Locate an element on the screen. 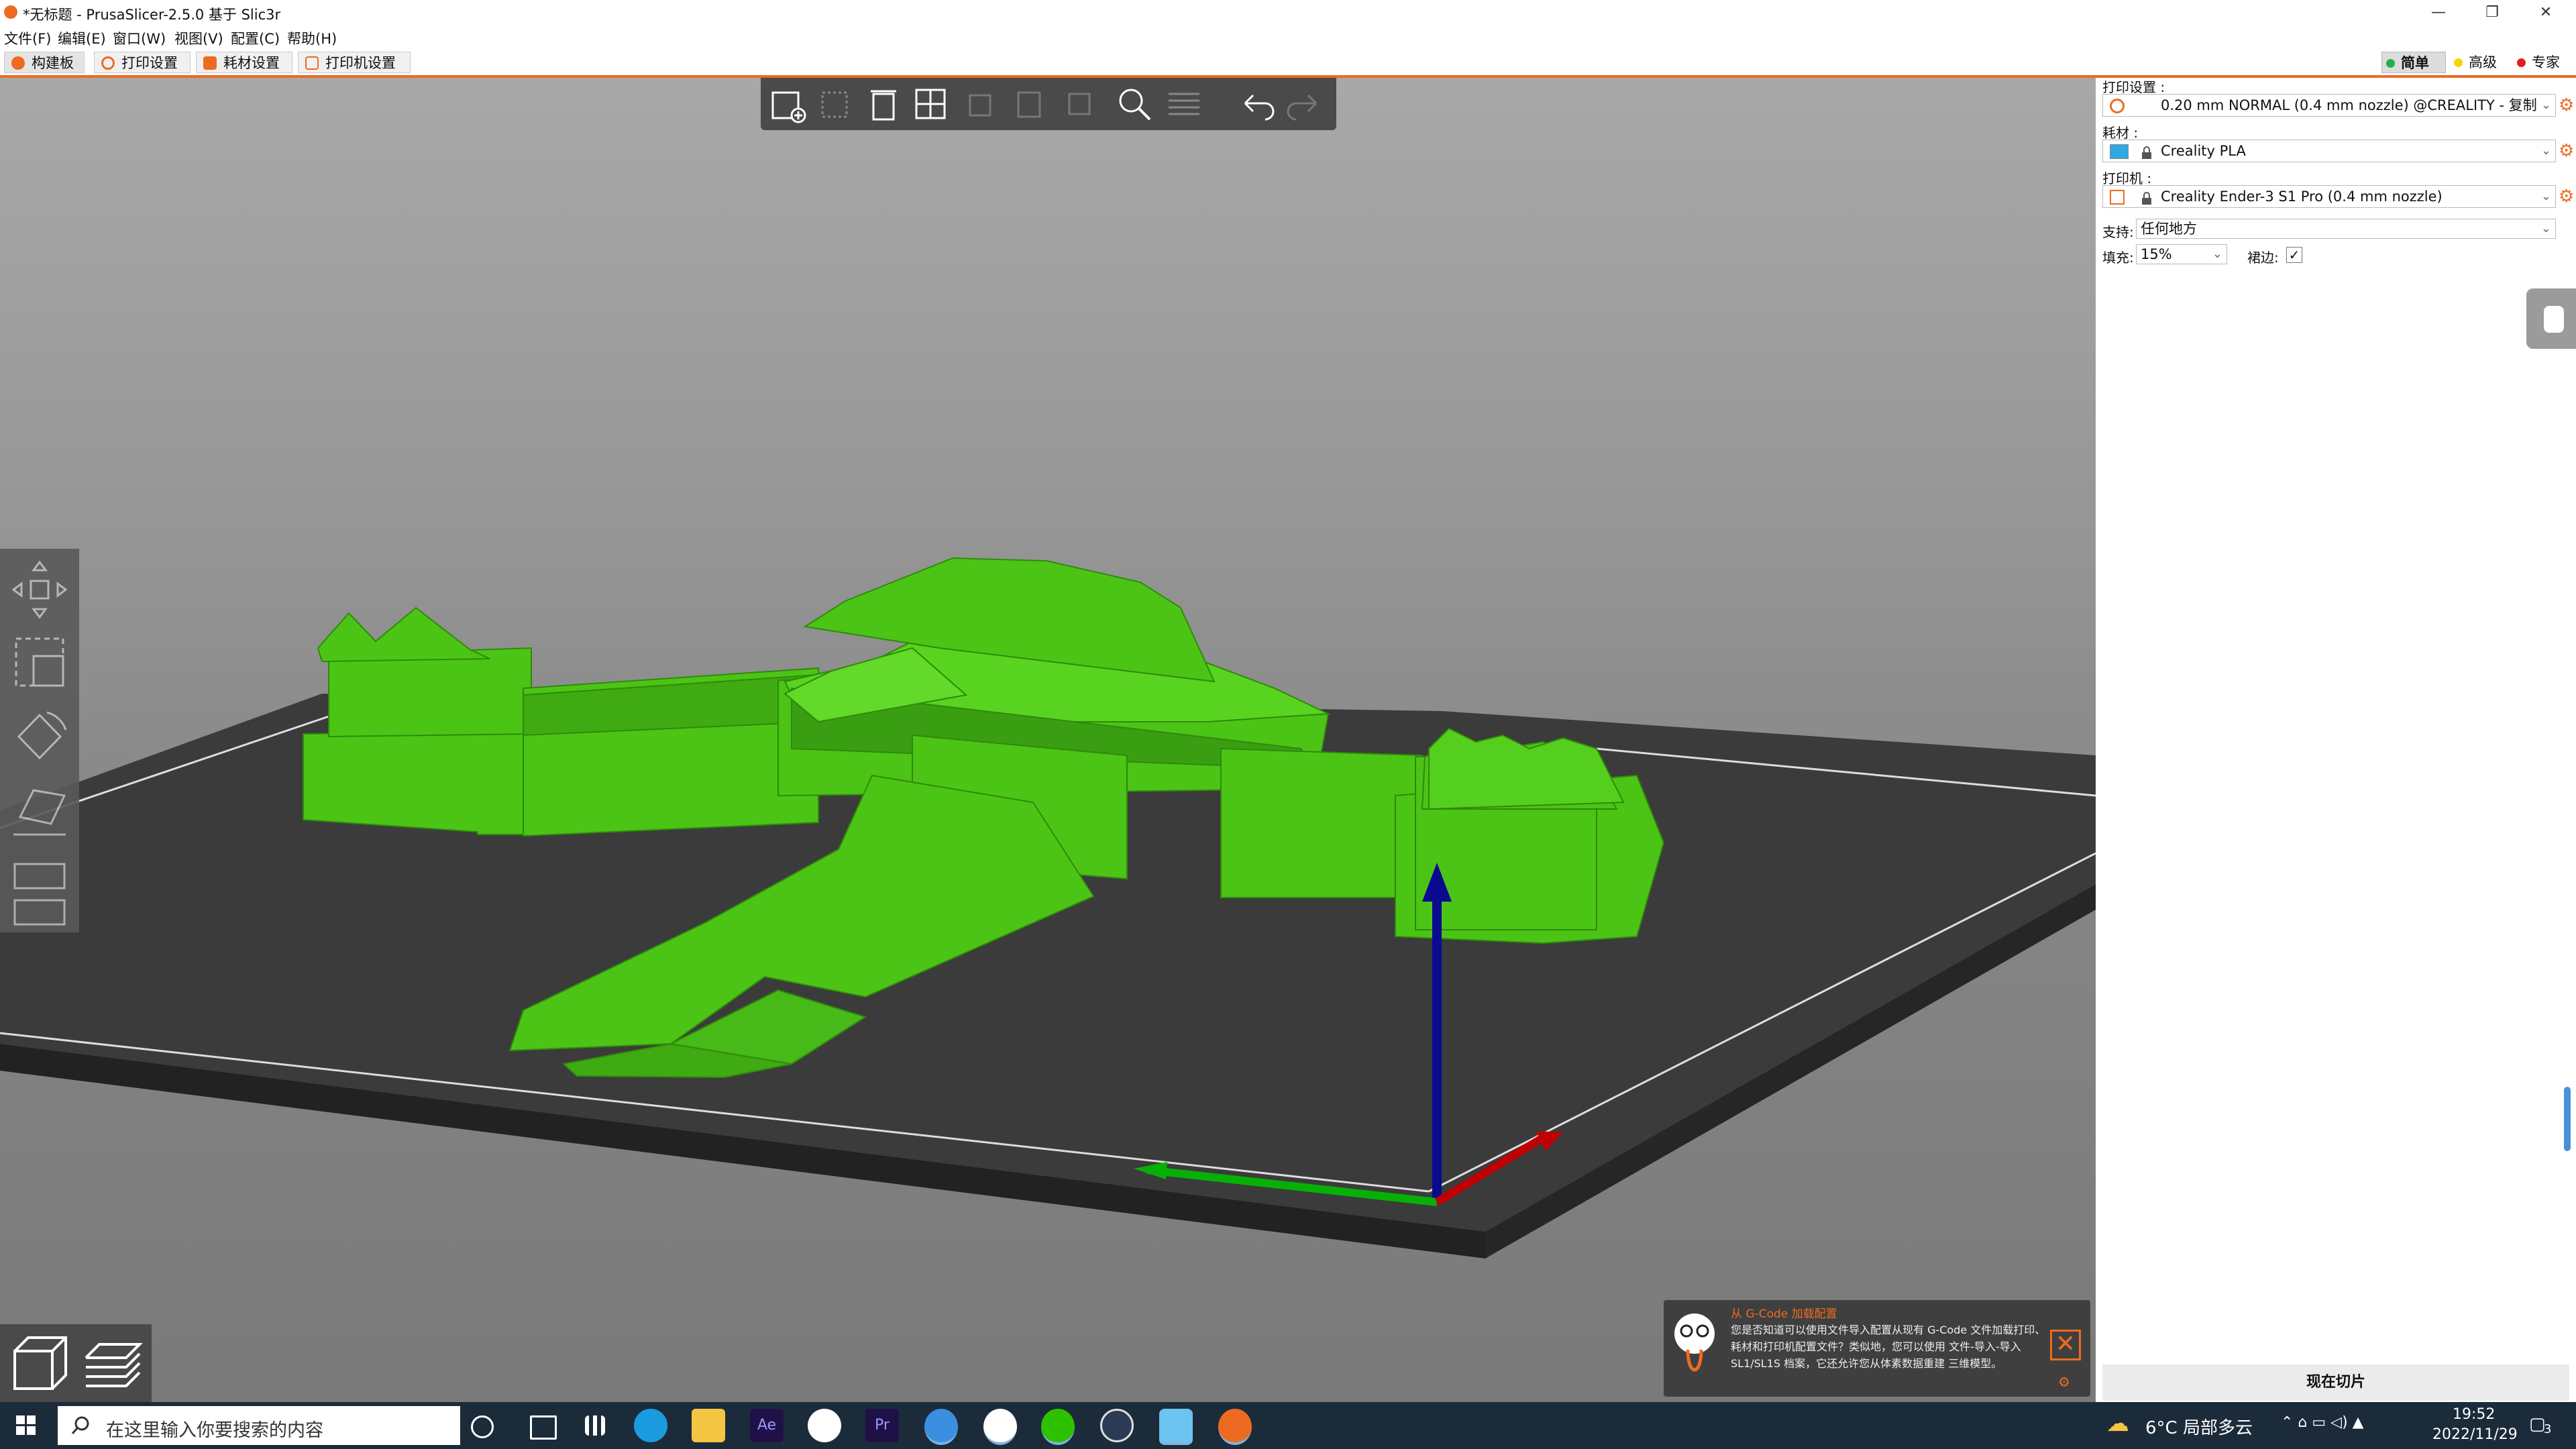 This screenshot has height=1449, width=2576. redo-icon is located at coordinates (1305, 104).